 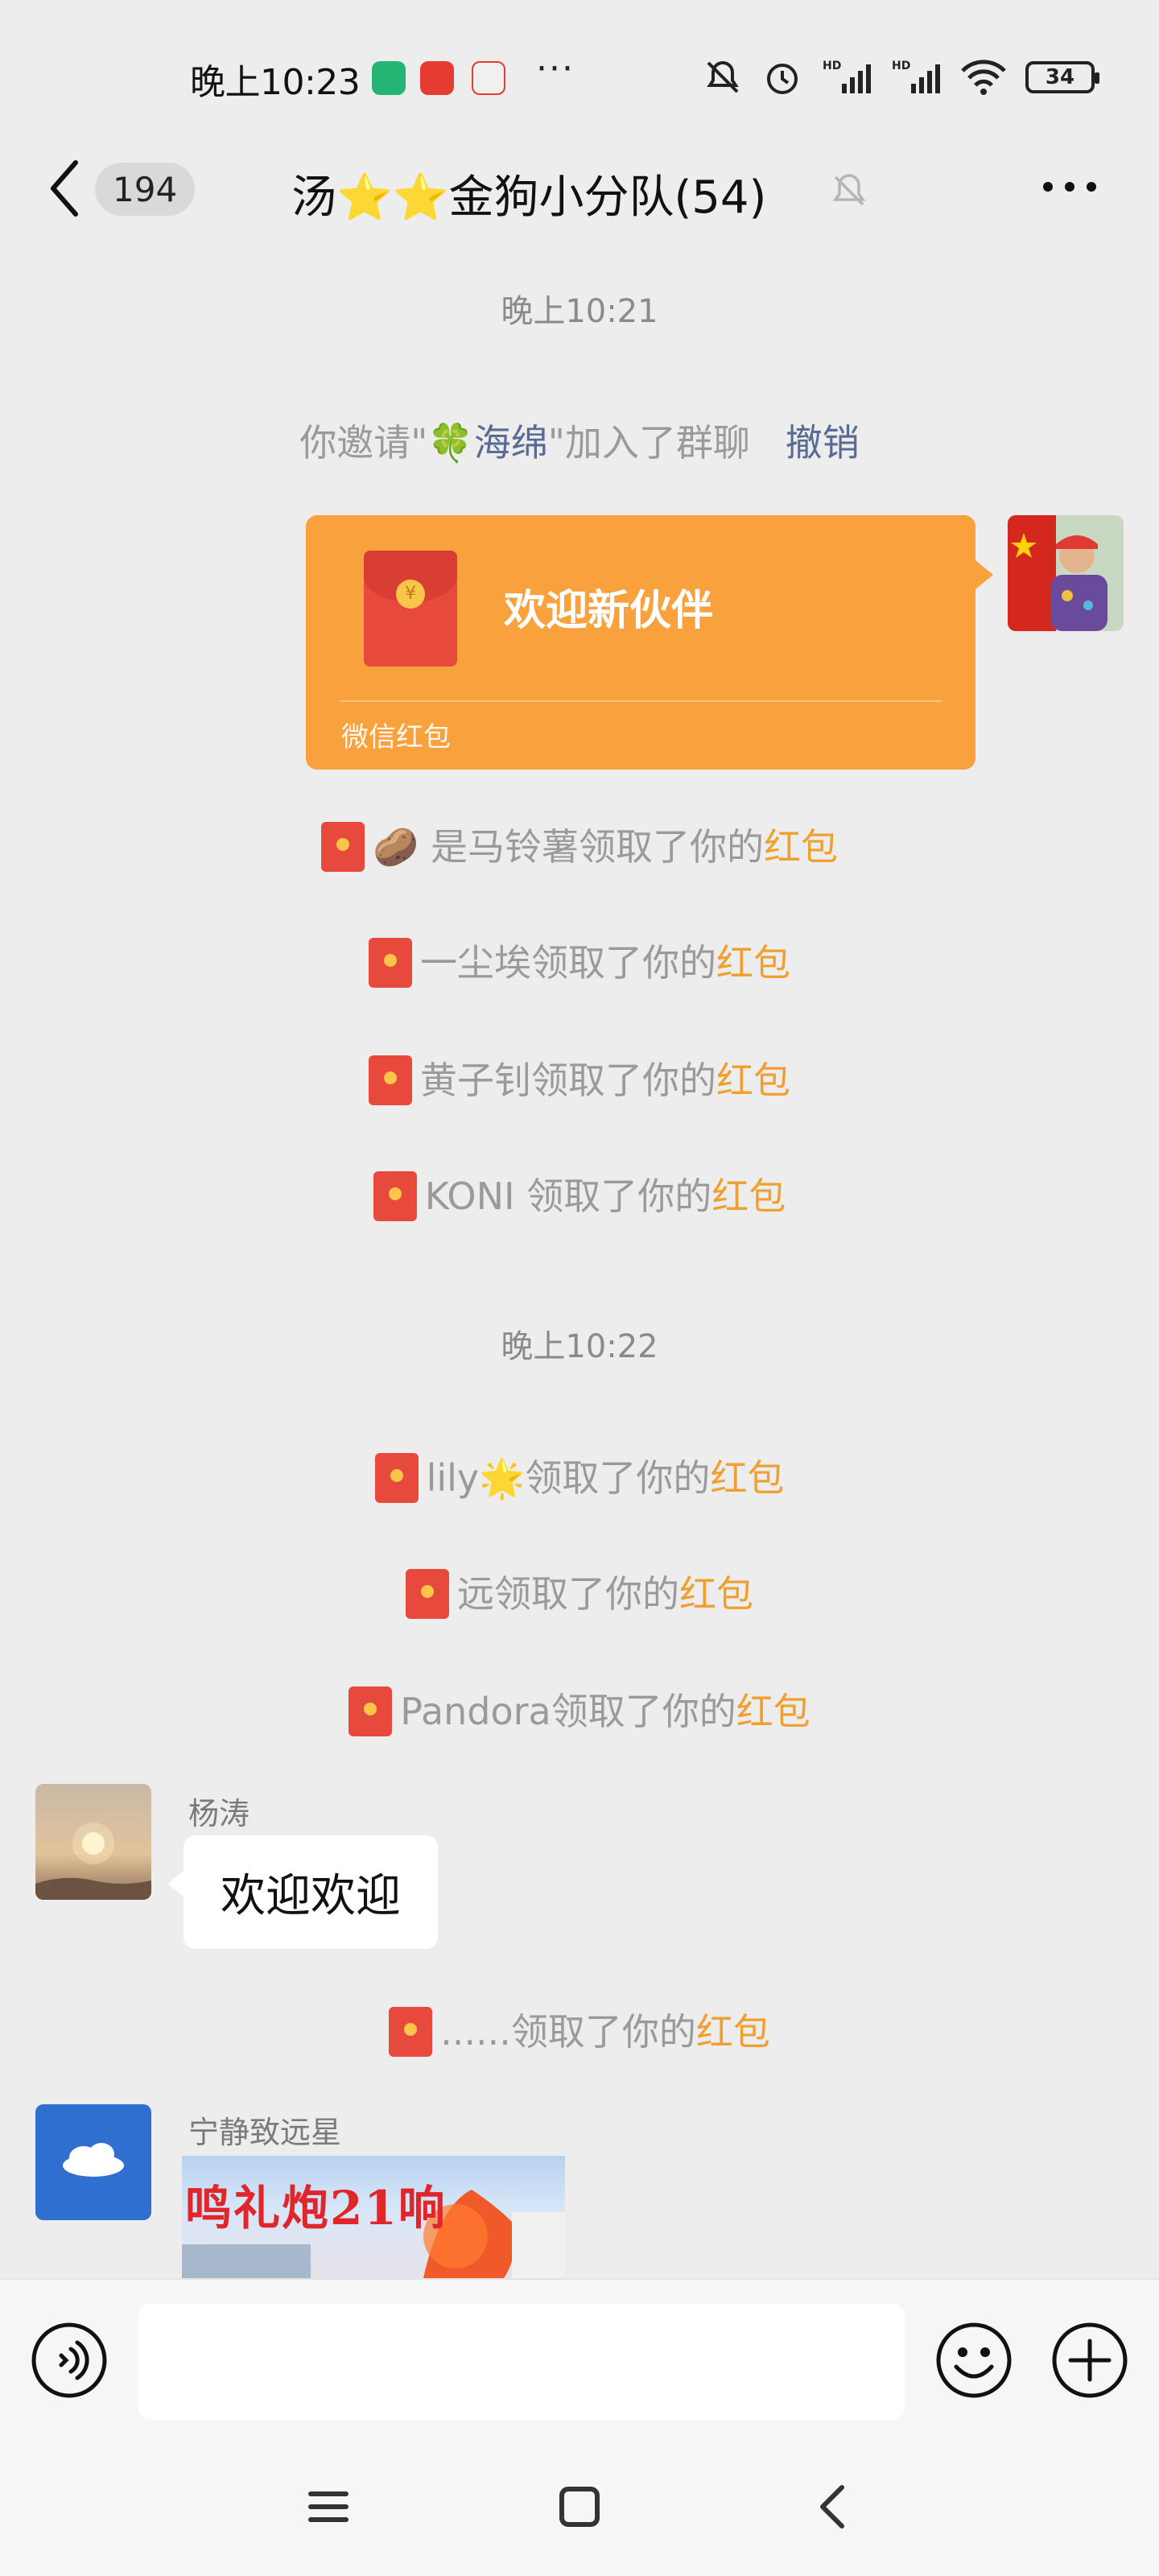 What do you see at coordinates (579, 1593) in the screenshot?
I see `claim-notice: 远领取了你的红包` at bounding box center [579, 1593].